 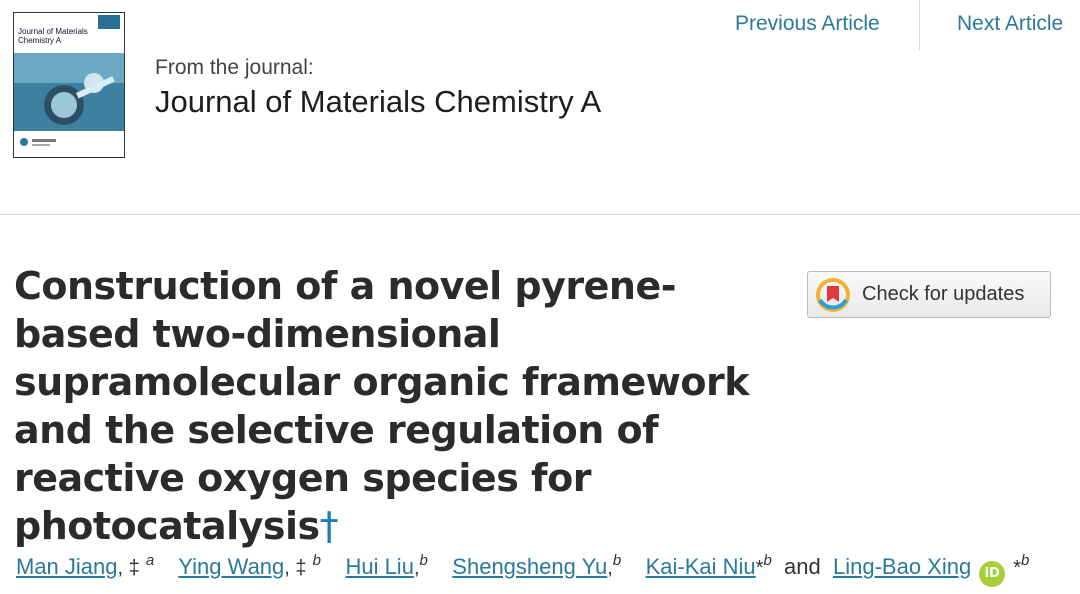 What do you see at coordinates (540, 214) in the screenshot?
I see `header-divider` at bounding box center [540, 214].